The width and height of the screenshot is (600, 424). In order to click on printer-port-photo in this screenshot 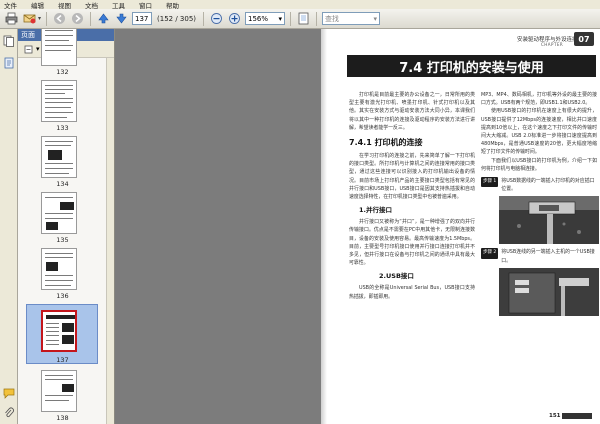, I will do `click(549, 220)`.